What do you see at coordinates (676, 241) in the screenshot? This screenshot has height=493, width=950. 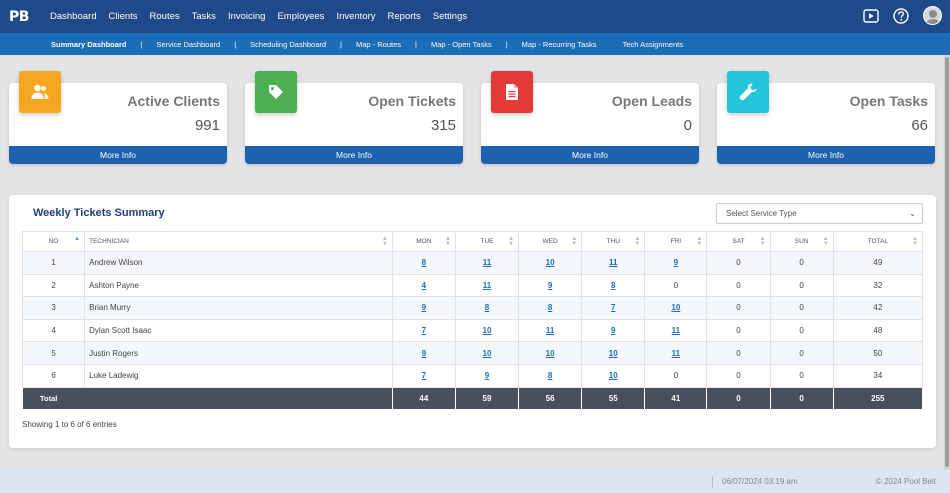 I see `col-header-fri: FRI ▲ ▼` at bounding box center [676, 241].